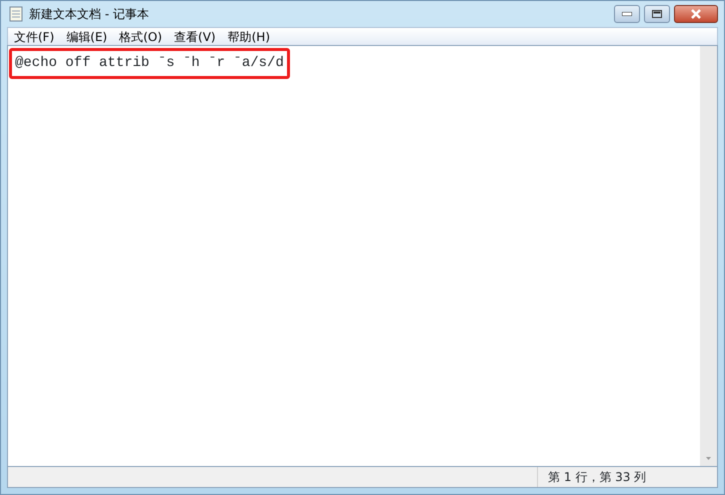  What do you see at coordinates (708, 256) in the screenshot?
I see `scrollbar` at bounding box center [708, 256].